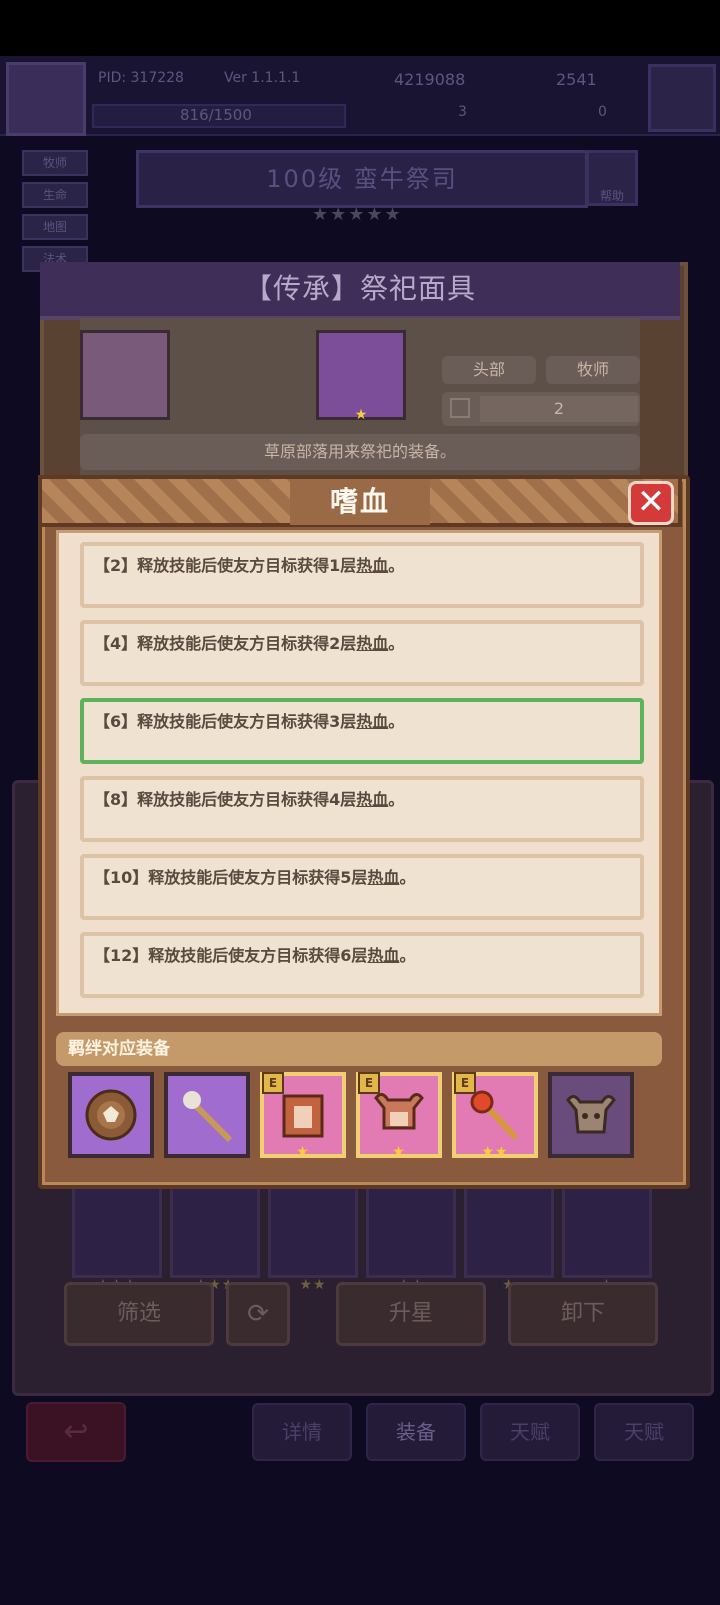  Describe the element at coordinates (559, 409) in the screenshot. I see `item-count: 2` at that location.